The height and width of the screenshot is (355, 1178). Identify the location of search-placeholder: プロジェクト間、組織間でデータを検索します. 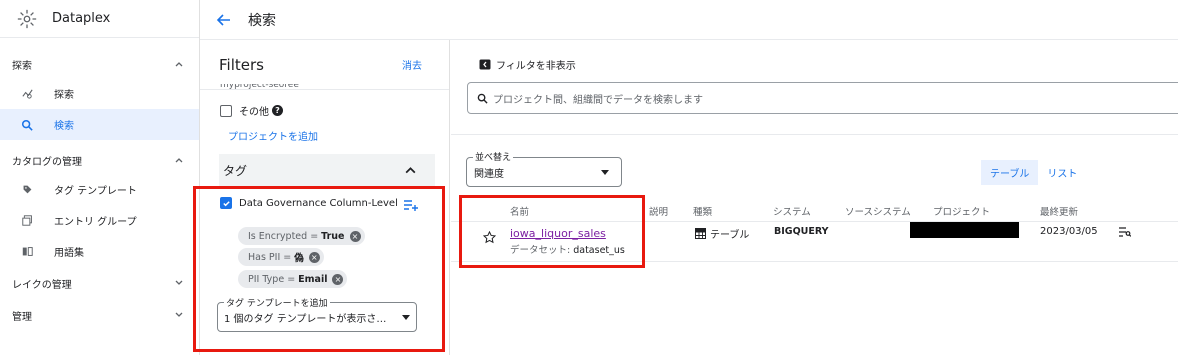
(598, 100).